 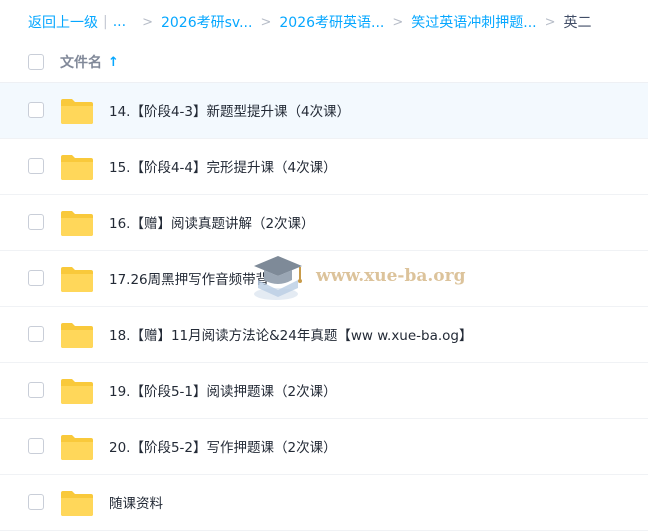 I want to click on file-name: 17.26周黑押写作音频带背, so click(x=189, y=278).